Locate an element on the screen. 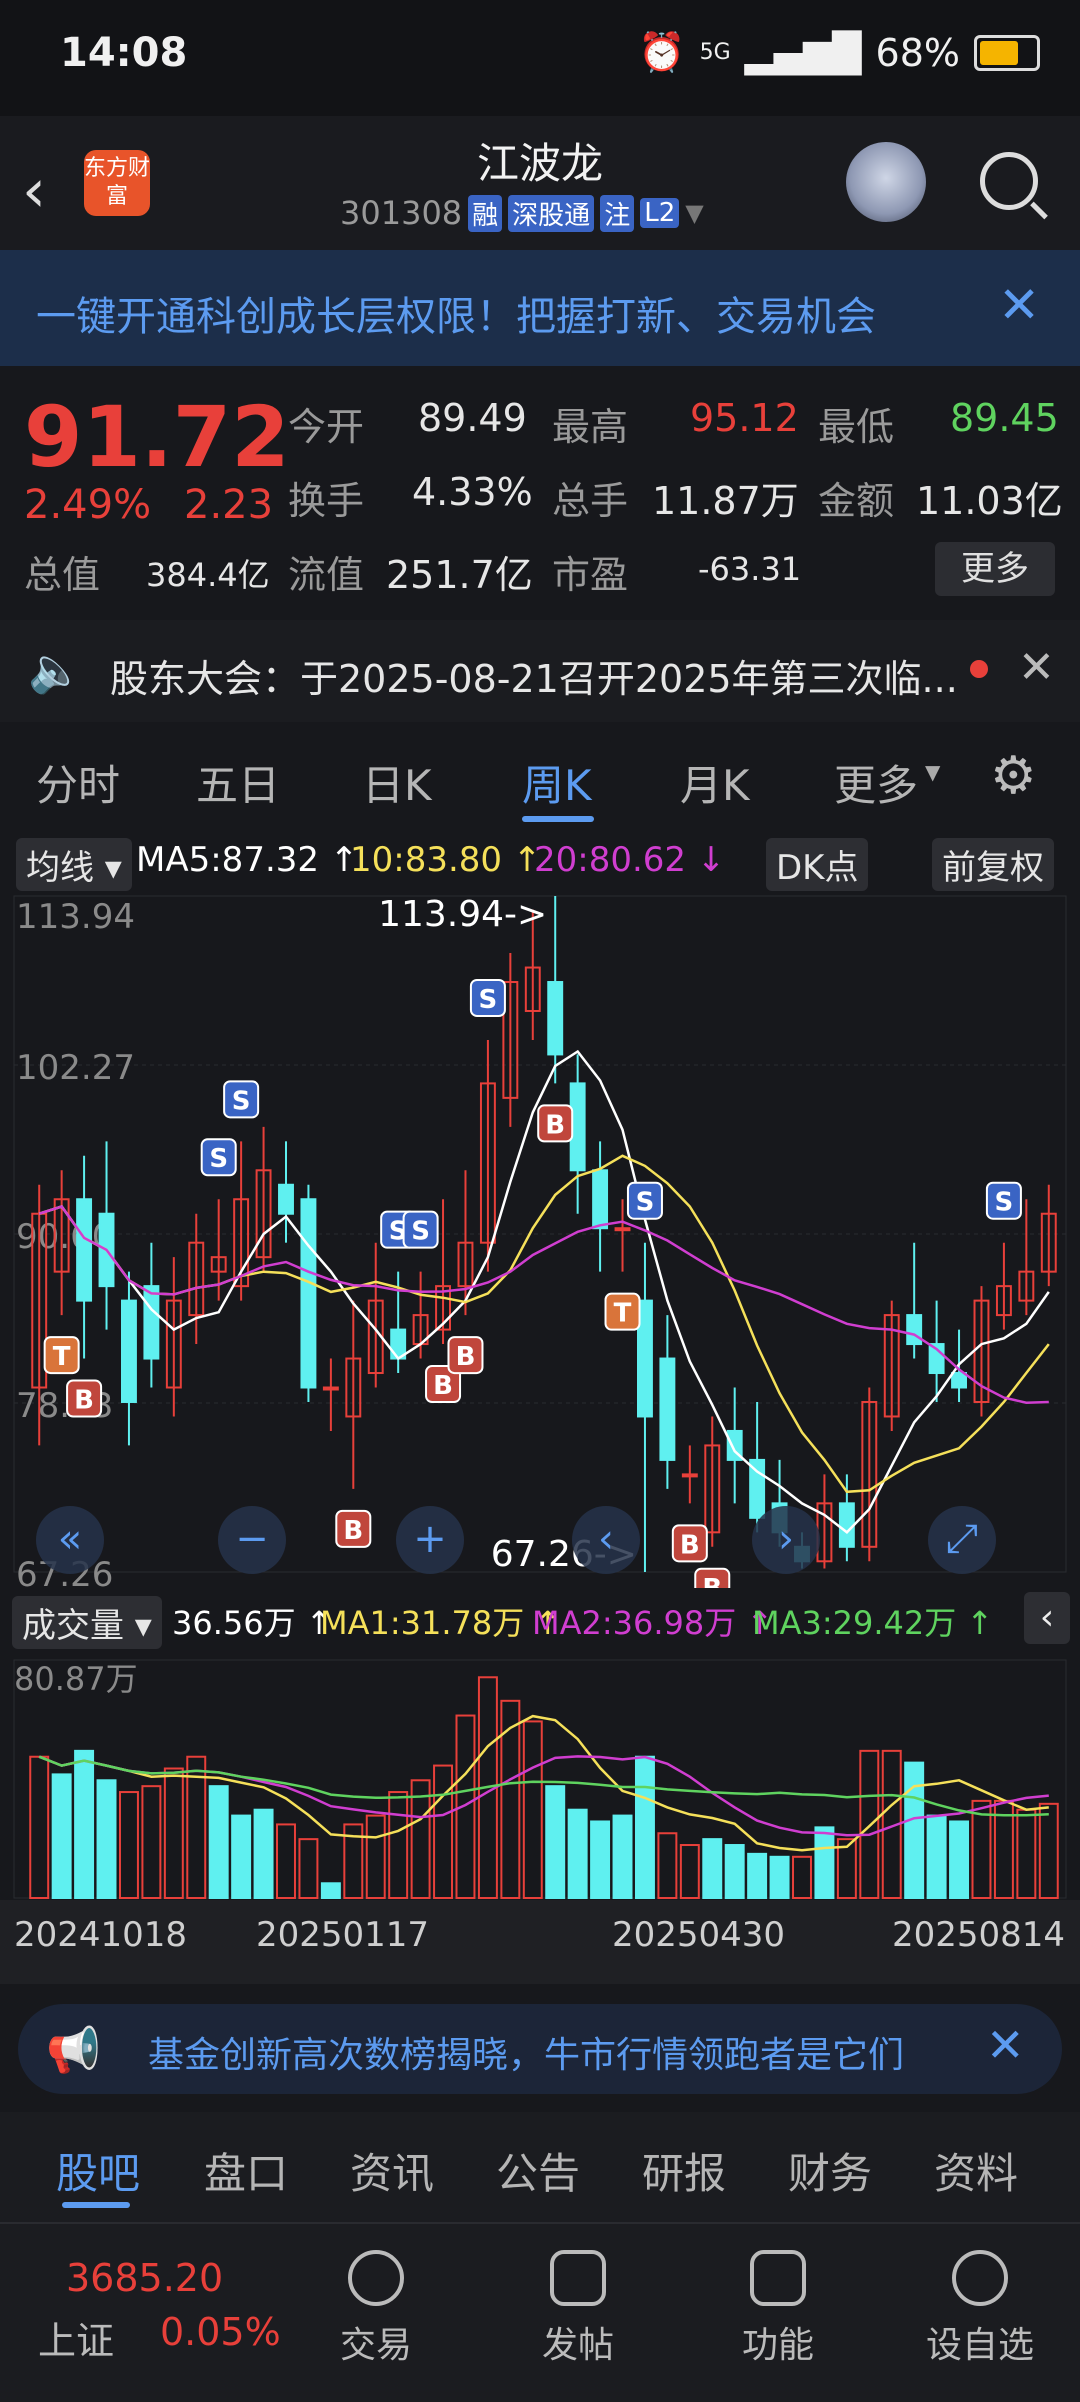 This screenshot has width=1080, height=2402. control-glyph: « is located at coordinates (70, 1539).